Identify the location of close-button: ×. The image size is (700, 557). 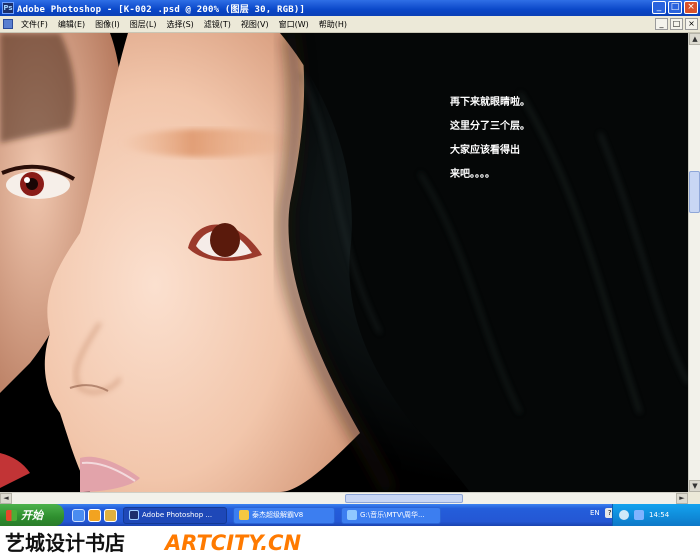
(691, 7).